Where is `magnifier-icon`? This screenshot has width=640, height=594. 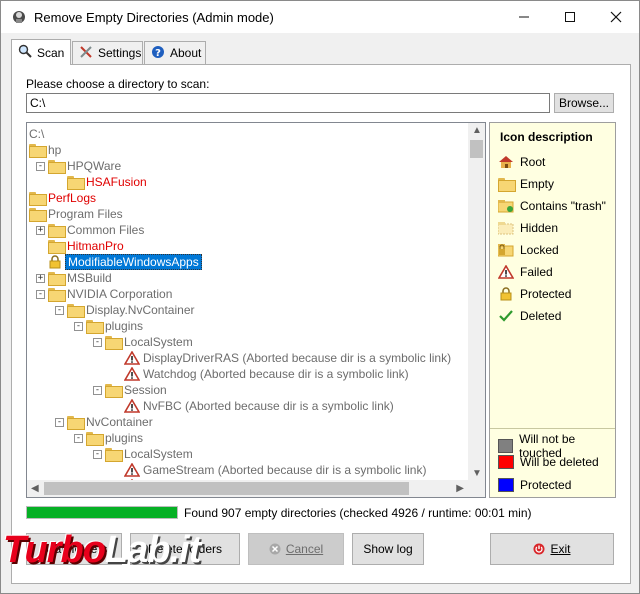 magnifier-icon is located at coordinates (25, 52).